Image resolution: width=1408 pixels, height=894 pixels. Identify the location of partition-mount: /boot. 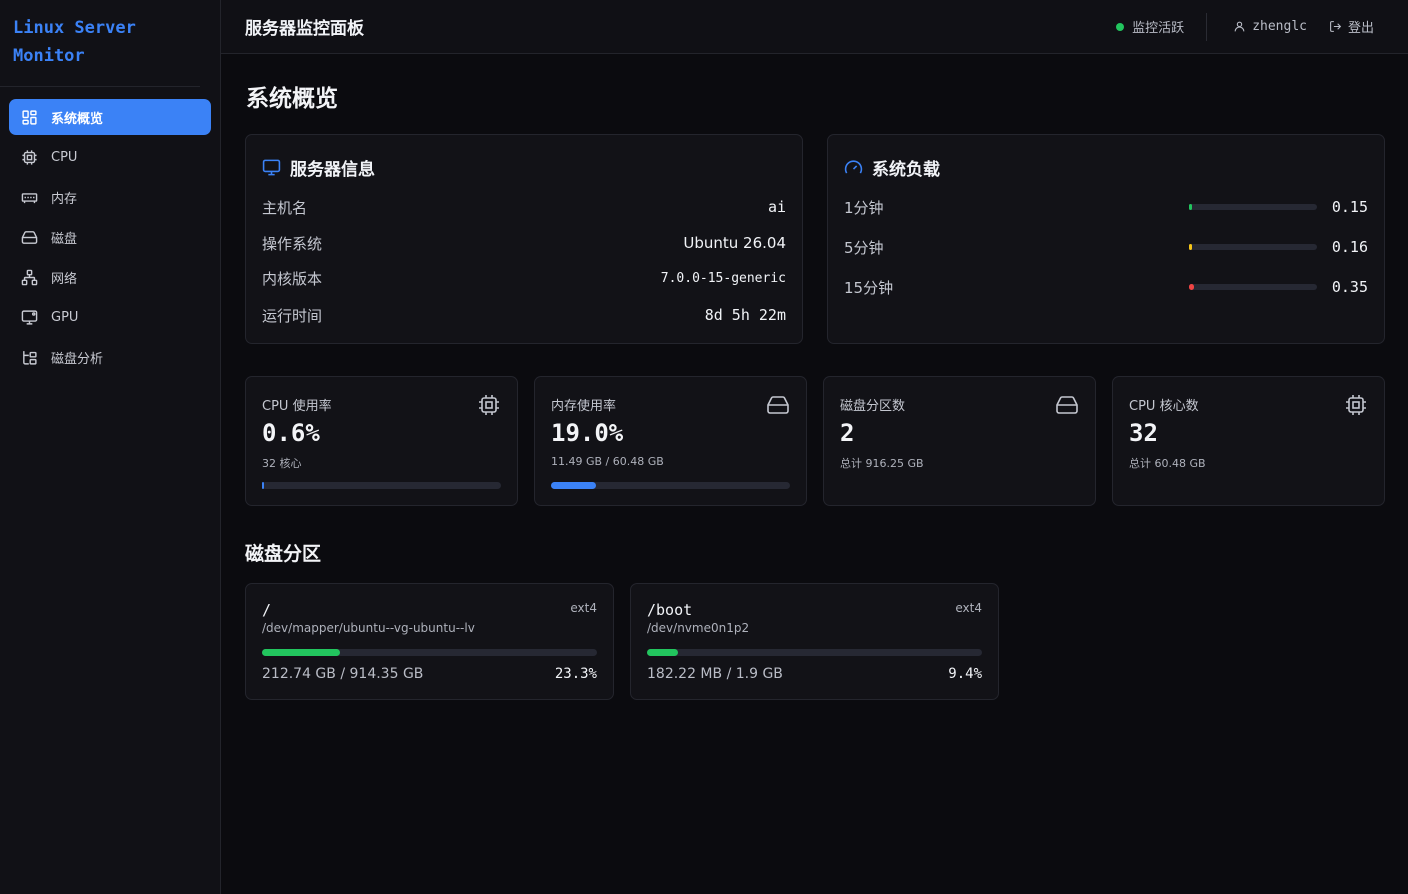
(670, 610).